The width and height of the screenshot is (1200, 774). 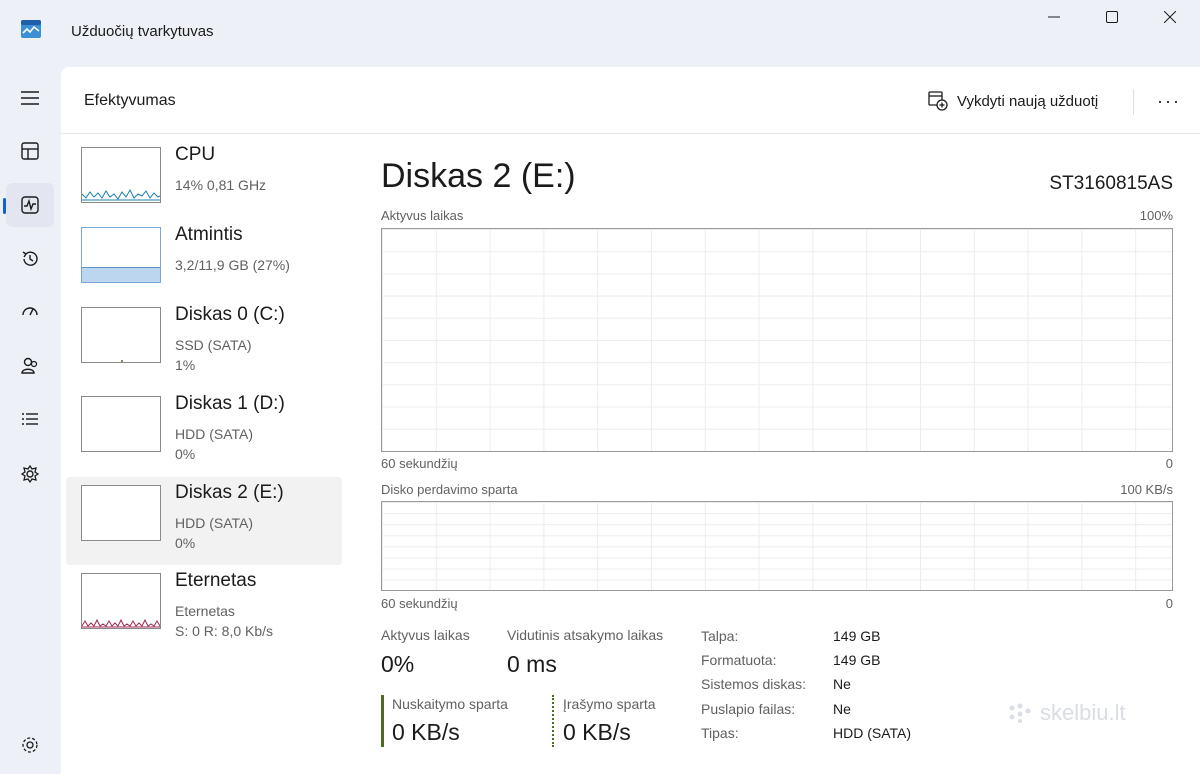 I want to click on active-time-stat-label: Aktyvus laikas, so click(x=425, y=635).